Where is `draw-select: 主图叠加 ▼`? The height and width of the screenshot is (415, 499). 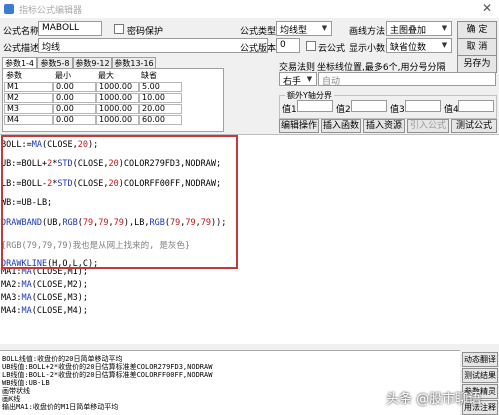
draw-select: 主图叠加 ▼ is located at coordinates (419, 28).